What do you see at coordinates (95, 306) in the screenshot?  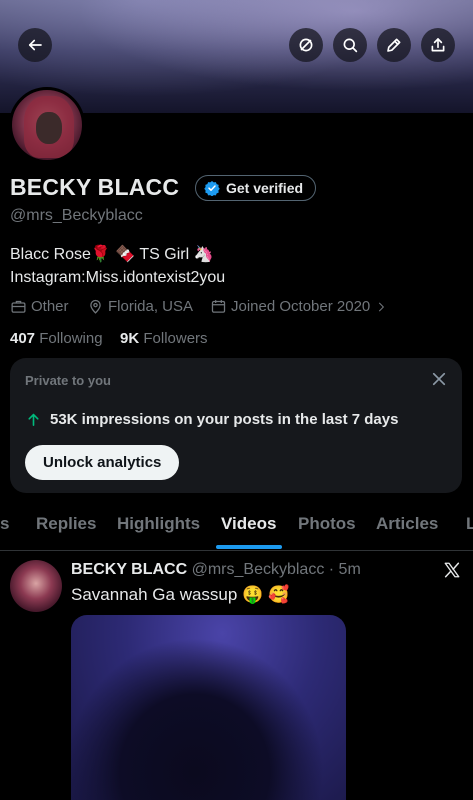 I see `location-pin-icon` at bounding box center [95, 306].